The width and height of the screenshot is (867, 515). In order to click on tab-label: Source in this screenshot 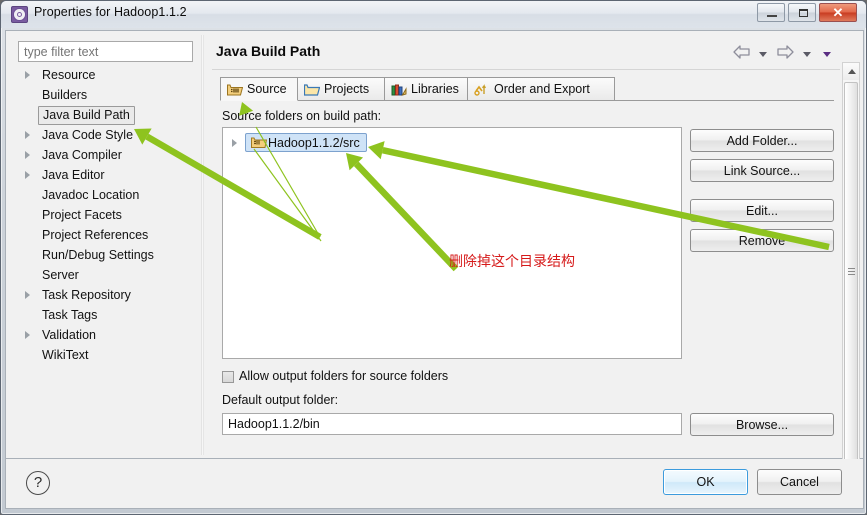, I will do `click(267, 89)`.